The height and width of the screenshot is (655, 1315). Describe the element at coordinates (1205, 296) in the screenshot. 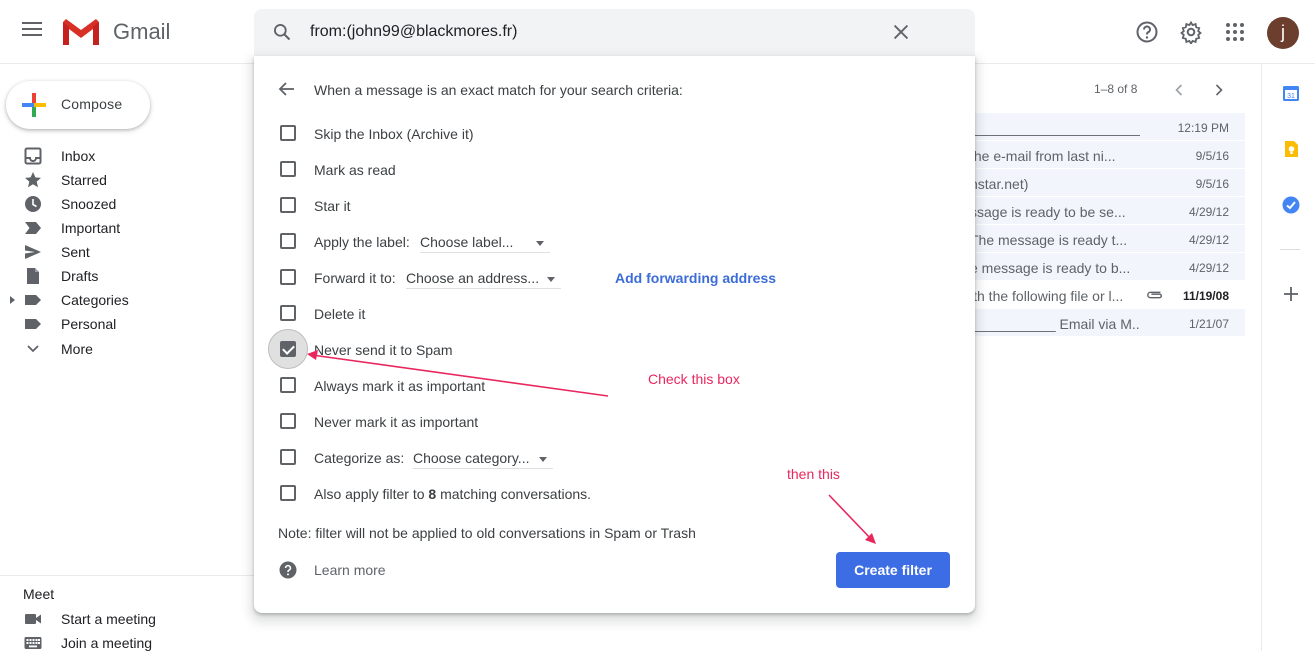

I see `email-date: 11/19/08` at that location.